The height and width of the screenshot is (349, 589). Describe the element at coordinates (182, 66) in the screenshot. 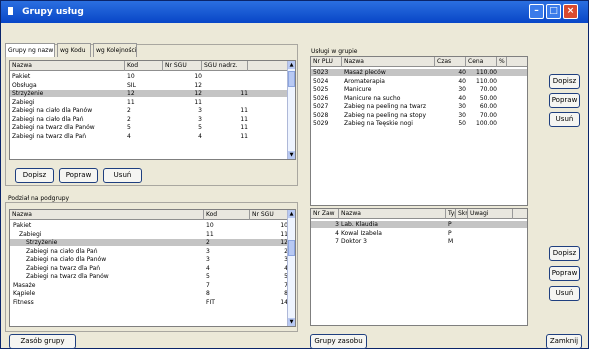

I see `col-sgu-header: Nr SGU` at that location.